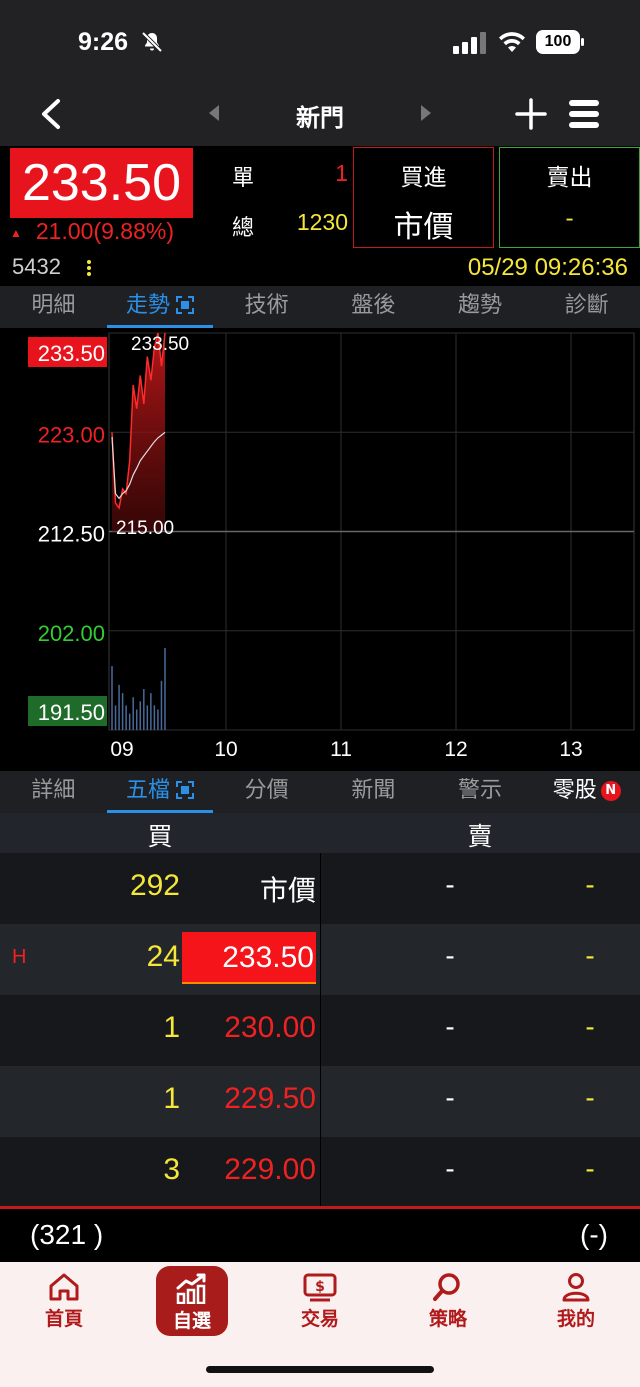 The image size is (640, 1387). I want to click on x-tick-label: 09, so click(121, 749).